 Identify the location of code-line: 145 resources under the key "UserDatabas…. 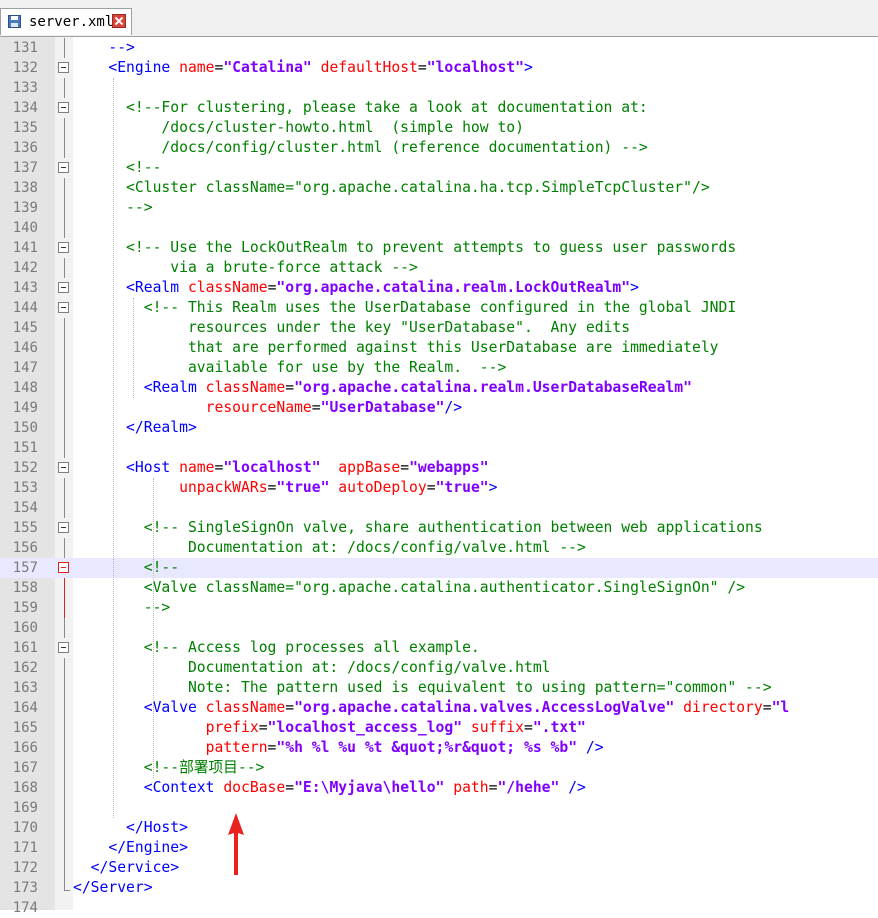
(439, 328).